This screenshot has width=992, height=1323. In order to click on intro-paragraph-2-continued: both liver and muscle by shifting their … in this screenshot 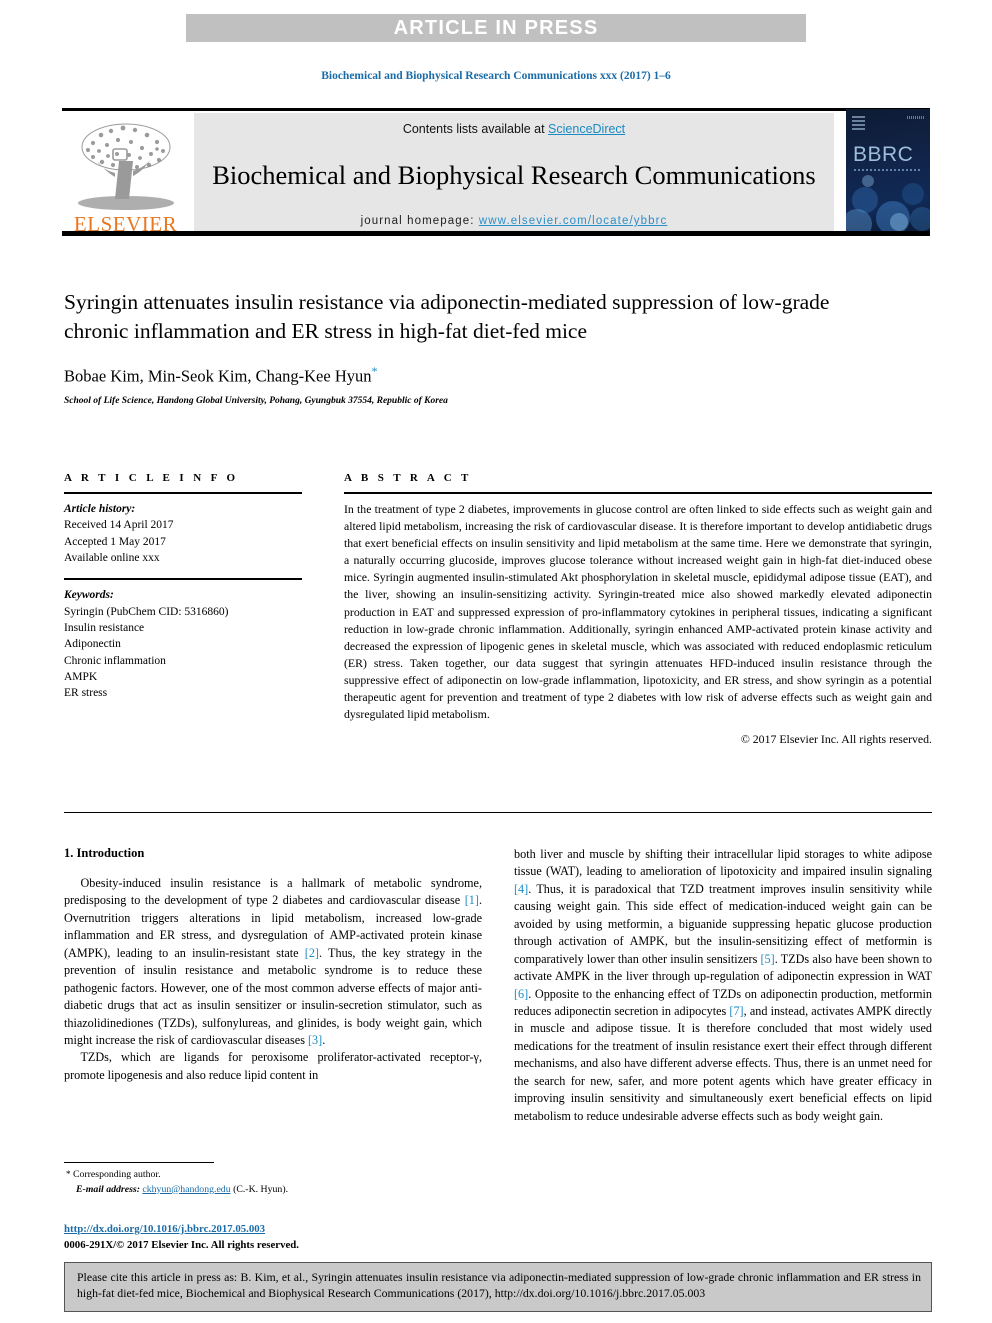, I will do `click(723, 985)`.